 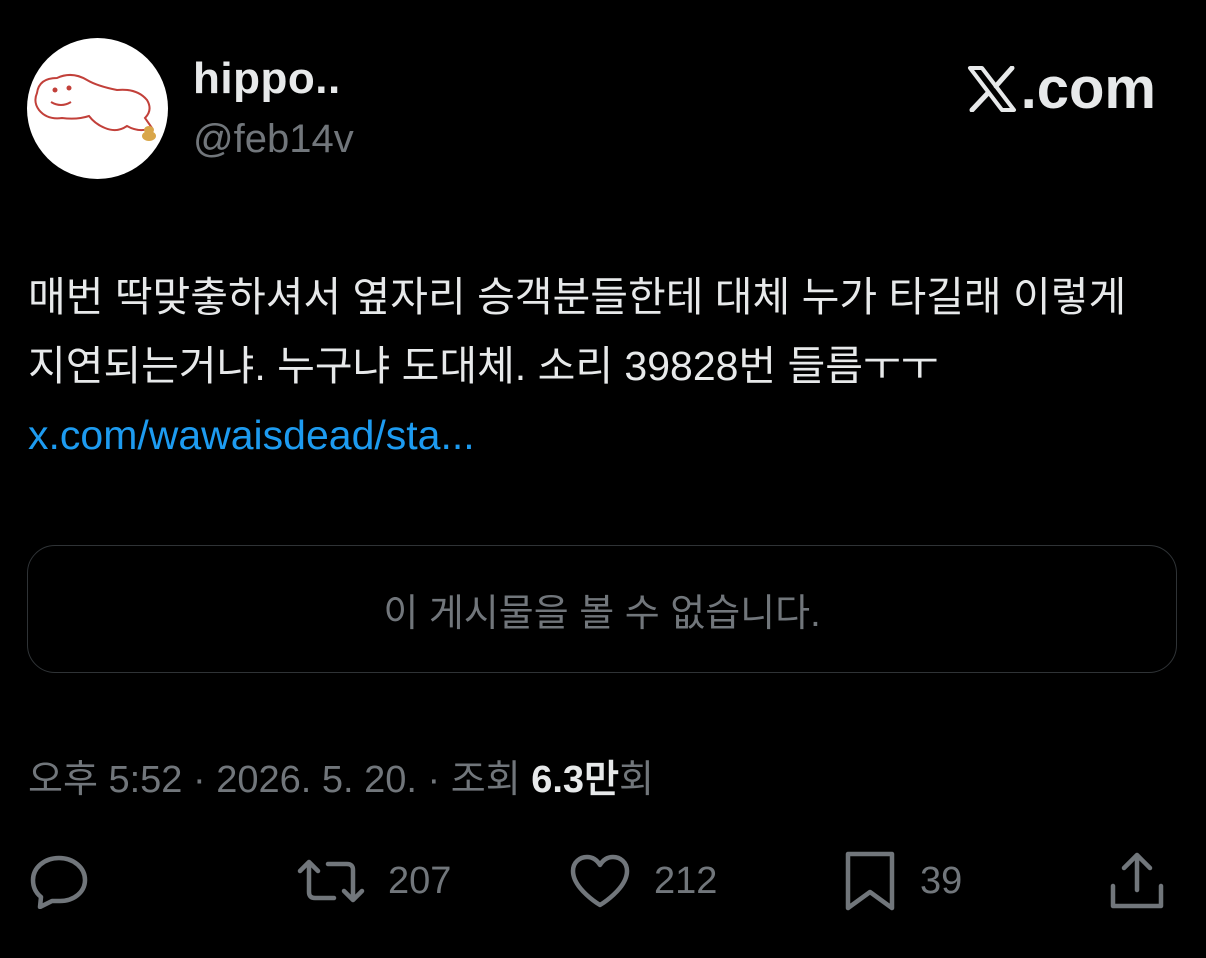 I want to click on author-handle: @feb14v, so click(x=273, y=139).